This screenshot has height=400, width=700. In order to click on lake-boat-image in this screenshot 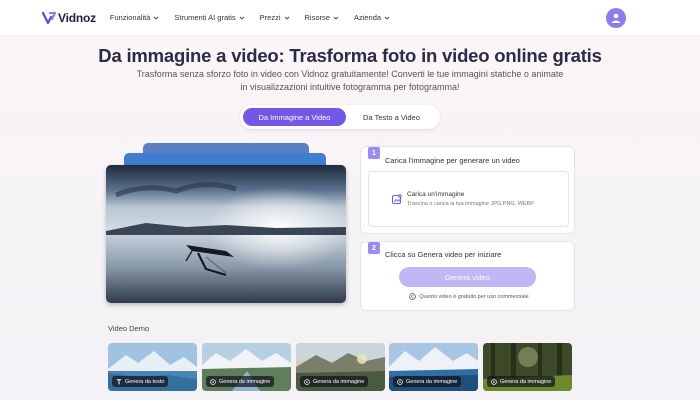, I will do `click(226, 234)`.